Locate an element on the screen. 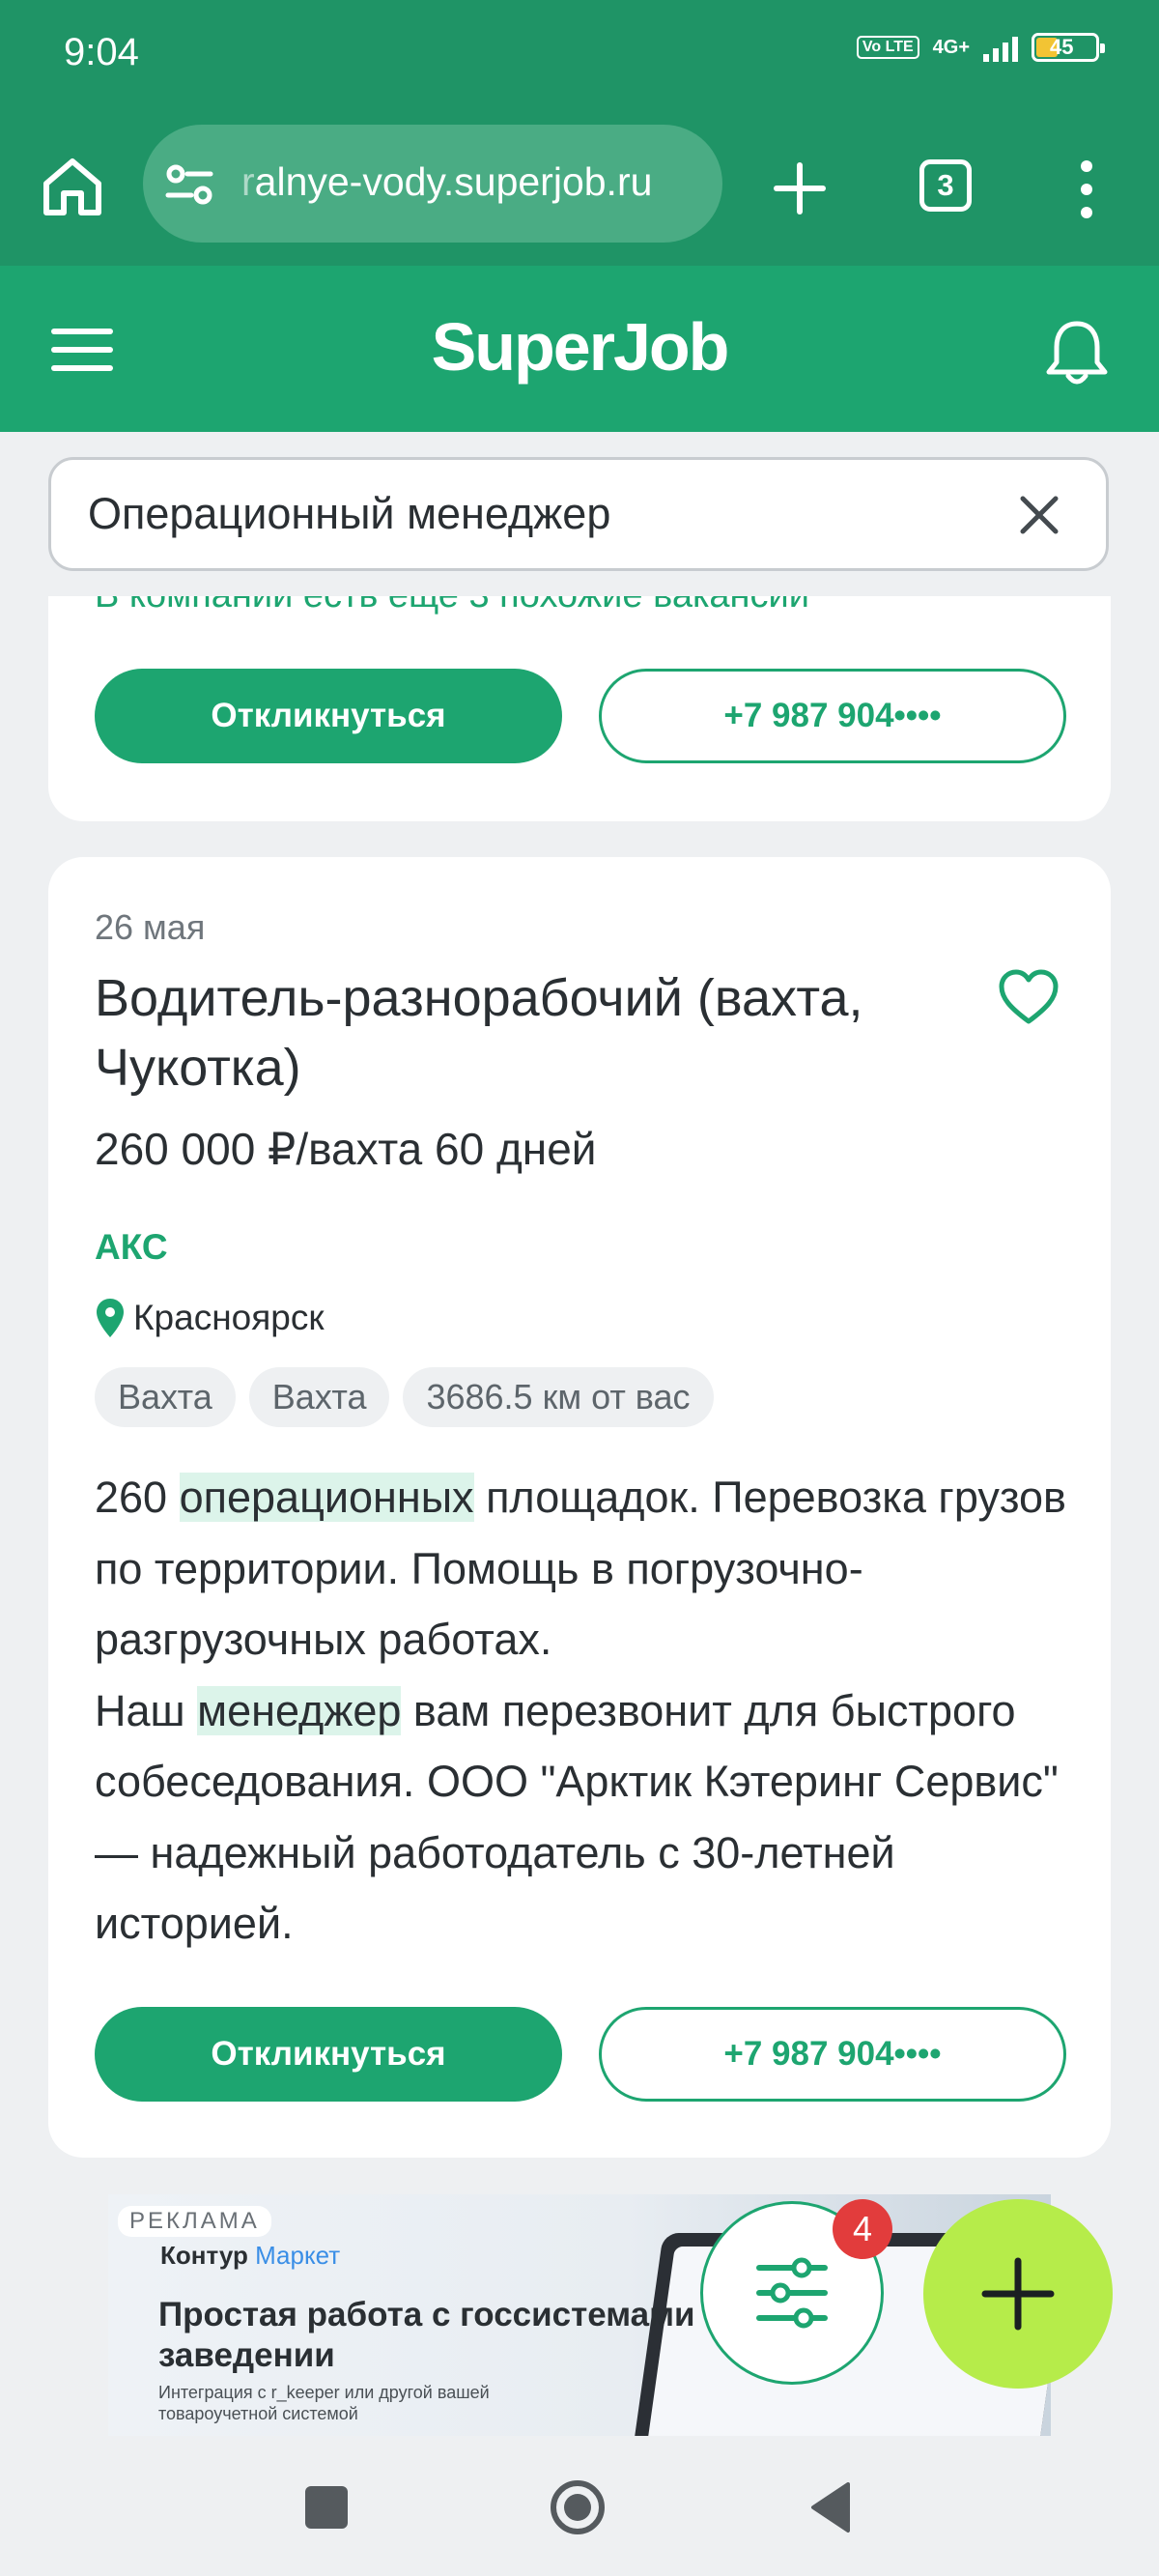 The width and height of the screenshot is (1159, 2576). bell-icon is located at coordinates (1077, 351).